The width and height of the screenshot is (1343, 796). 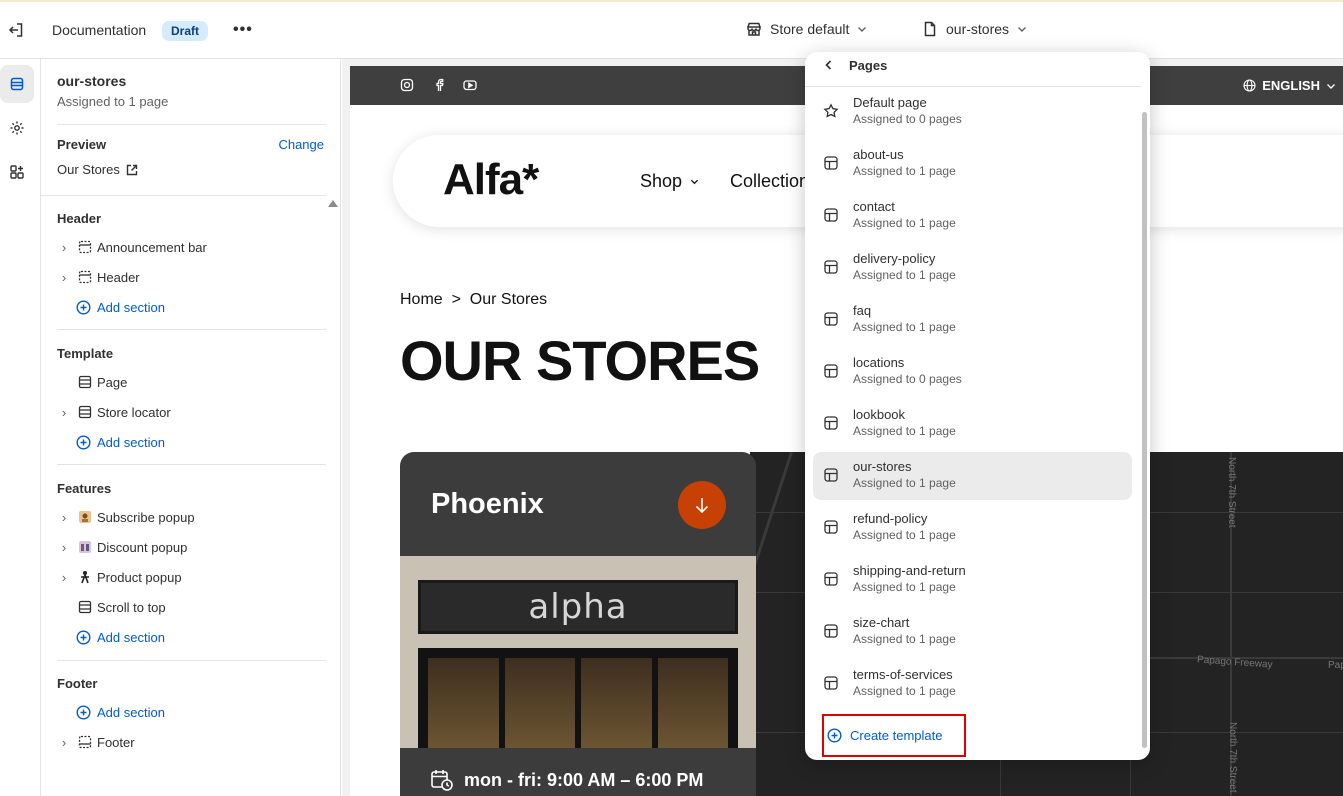 What do you see at coordinates (972, 164) in the screenshot?
I see `template-option-about-us: about-us Assigned to 1 page` at bounding box center [972, 164].